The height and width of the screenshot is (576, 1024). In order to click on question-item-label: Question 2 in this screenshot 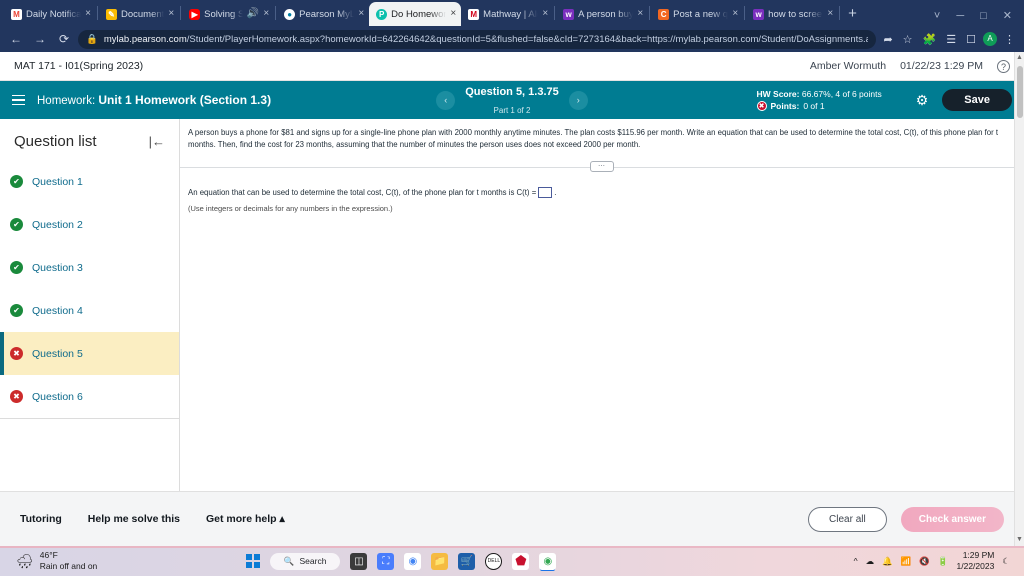, I will do `click(57, 224)`.